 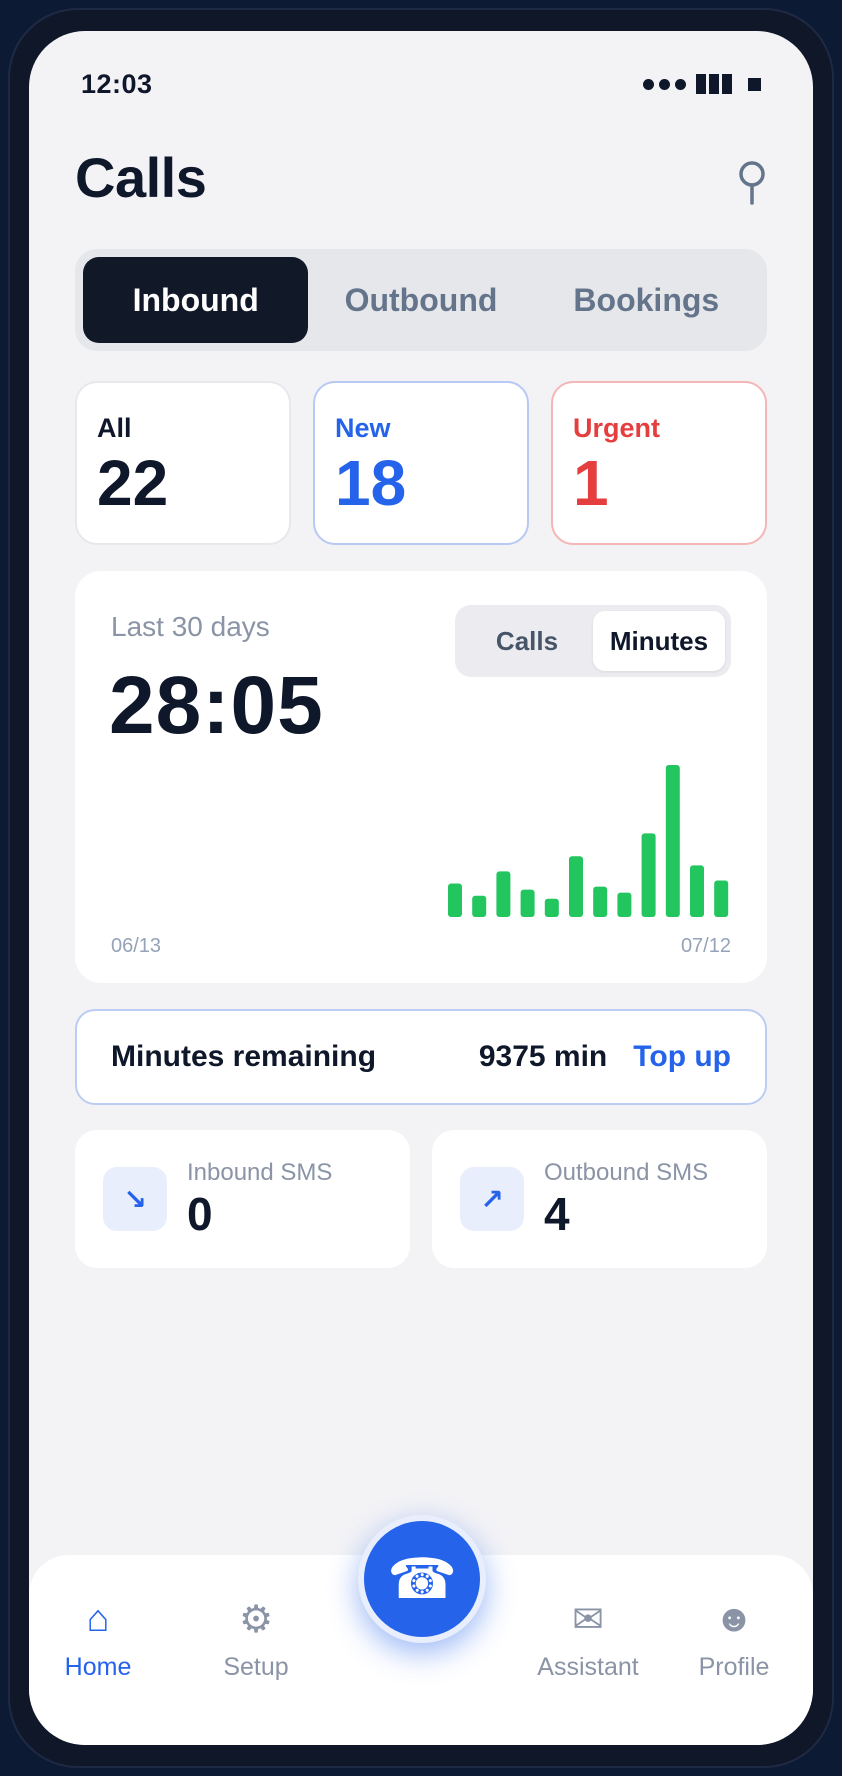 I want to click on minutes-remaining-value: 9375 min, so click(x=543, y=1056).